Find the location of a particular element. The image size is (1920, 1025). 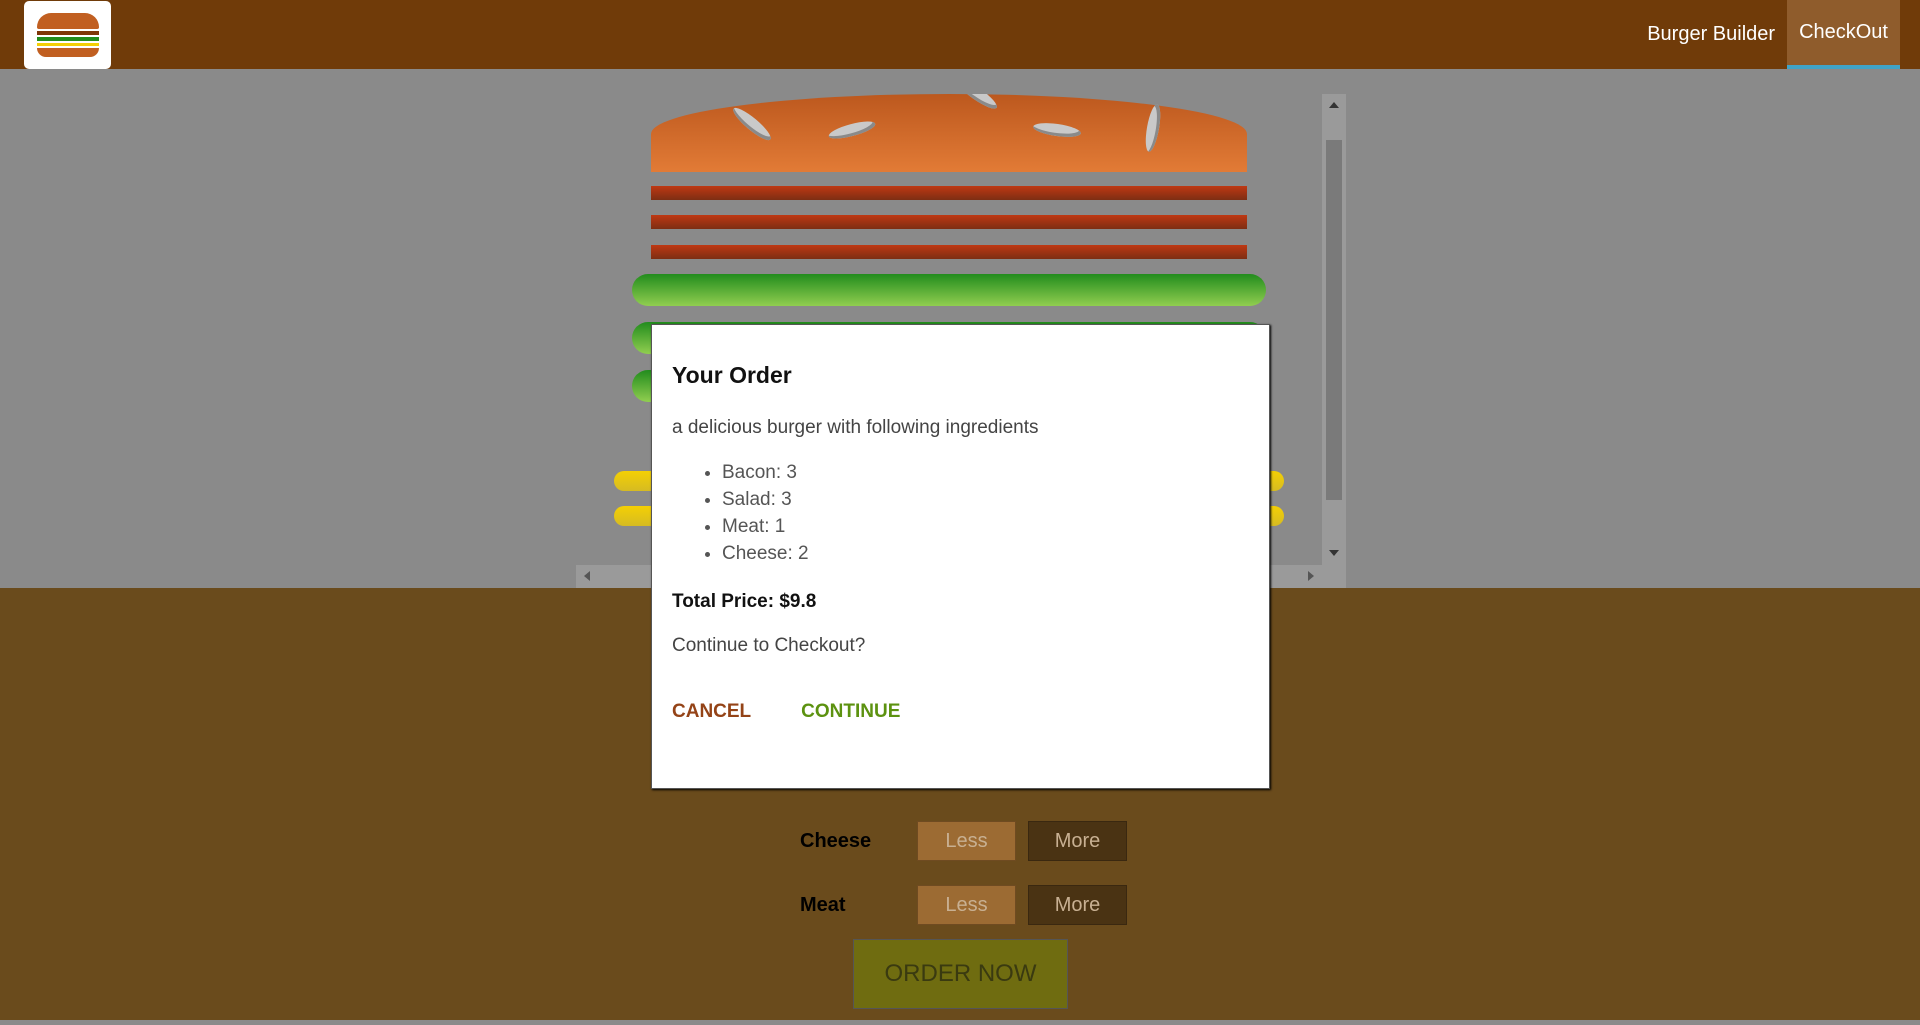

list-item: Meat: 1 is located at coordinates (985, 526).